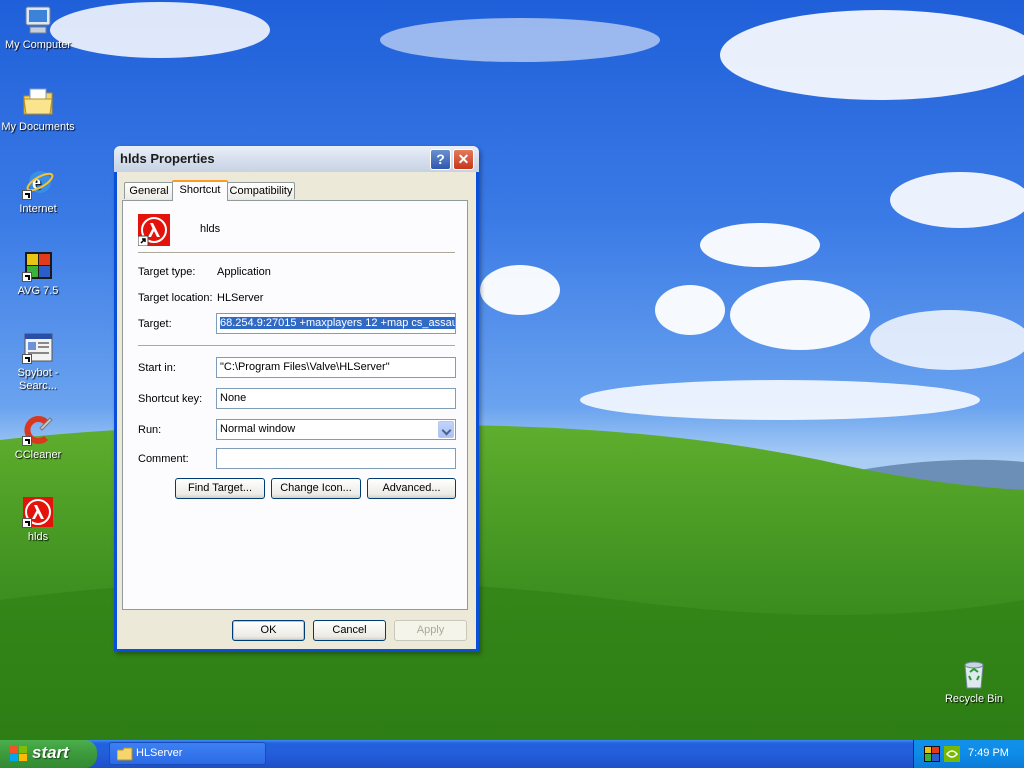 This screenshot has height=768, width=1024. What do you see at coordinates (155, 324) in the screenshot?
I see `target-label: Target:` at bounding box center [155, 324].